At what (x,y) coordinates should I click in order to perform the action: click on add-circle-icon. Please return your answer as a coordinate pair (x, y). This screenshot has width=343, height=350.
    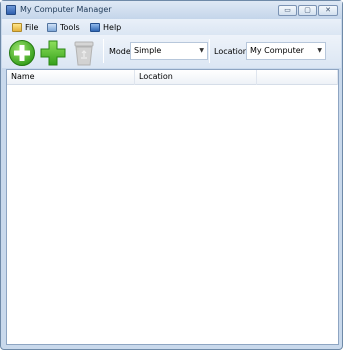
    Looking at the image, I should click on (22, 53).